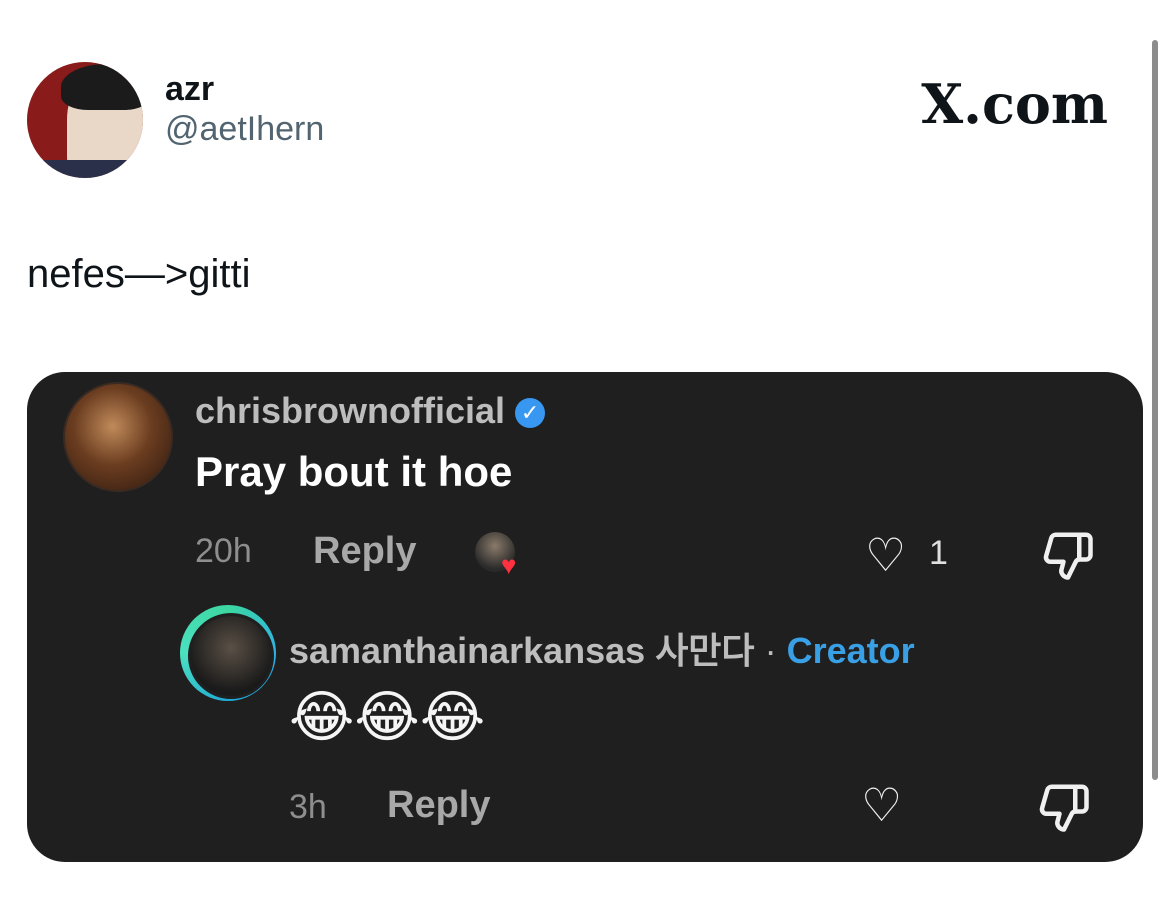  Describe the element at coordinates (85, 120) in the screenshot. I see `author-avatar` at that location.